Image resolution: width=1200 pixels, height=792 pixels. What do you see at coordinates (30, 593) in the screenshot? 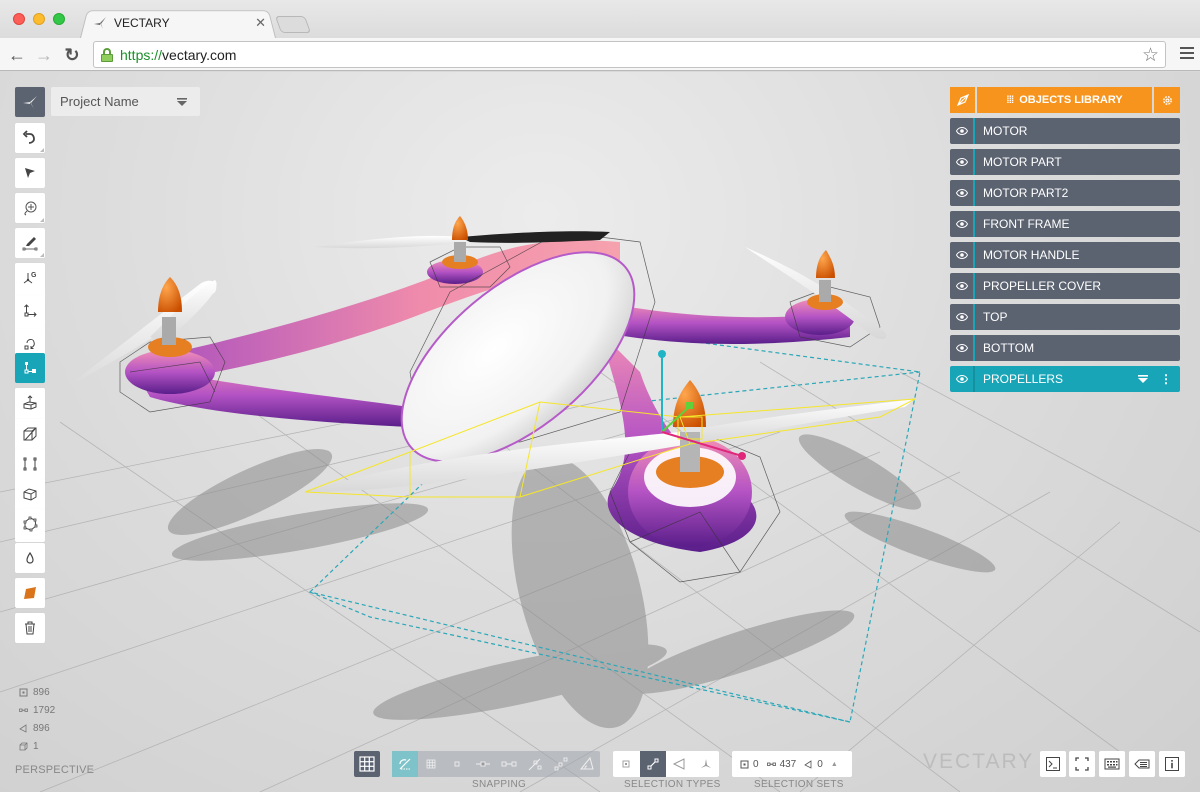
I see `material-swatch-button` at bounding box center [30, 593].